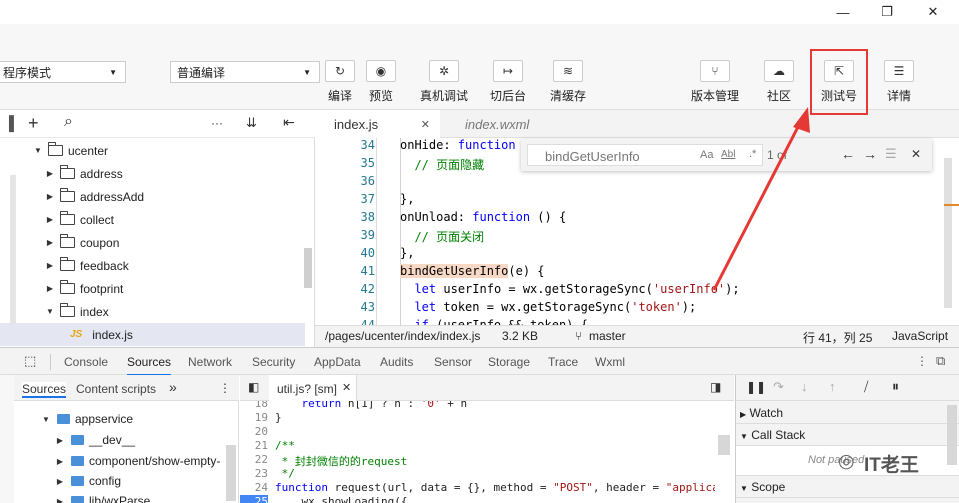 This screenshot has height=503, width=959. Describe the element at coordinates (119, 496) in the screenshot. I see `tree-item-wxparse: ▶ lib/wxParse` at that location.